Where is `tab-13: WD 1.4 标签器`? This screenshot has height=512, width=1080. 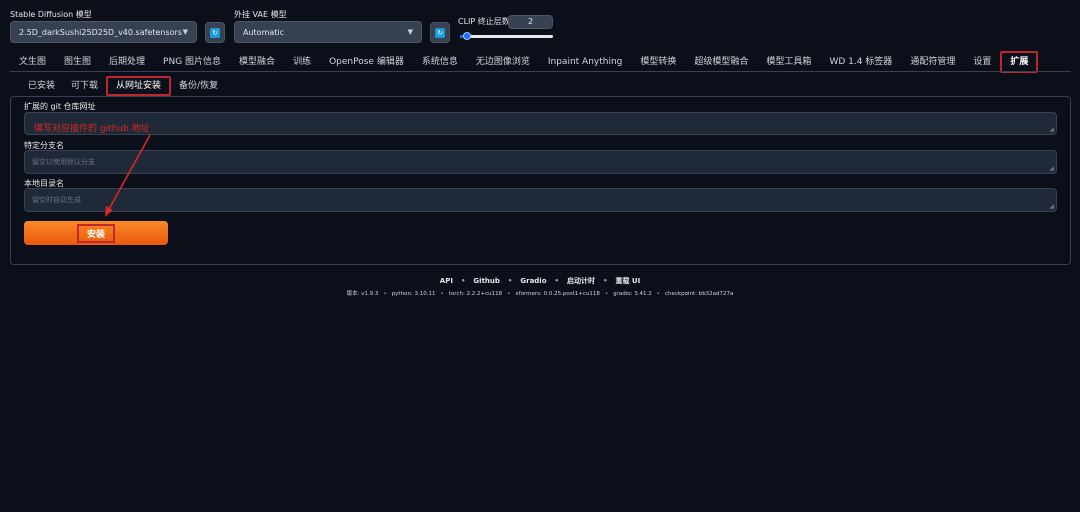
tab-13: WD 1.4 标签器 is located at coordinates (860, 62).